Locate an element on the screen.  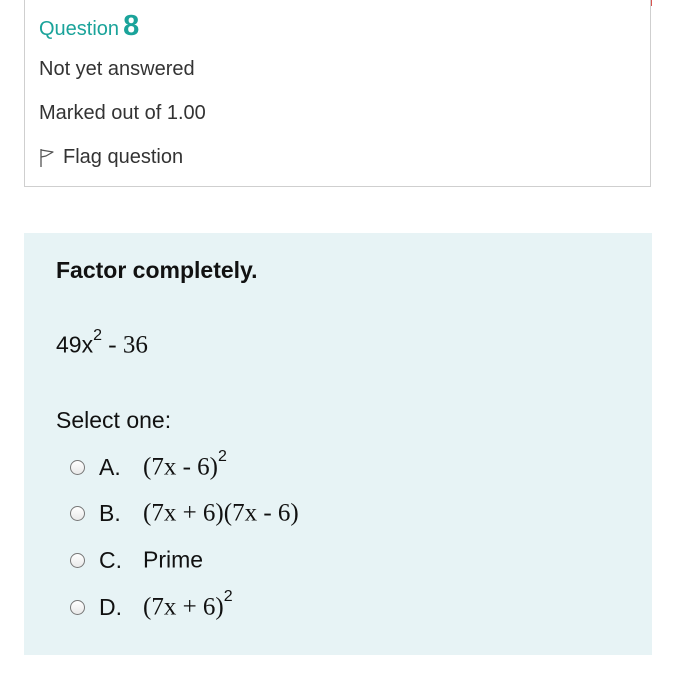
radio-button-d is located at coordinates (77, 607).